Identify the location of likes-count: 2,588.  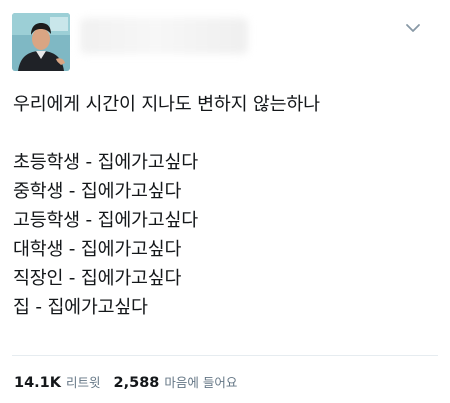
(136, 383).